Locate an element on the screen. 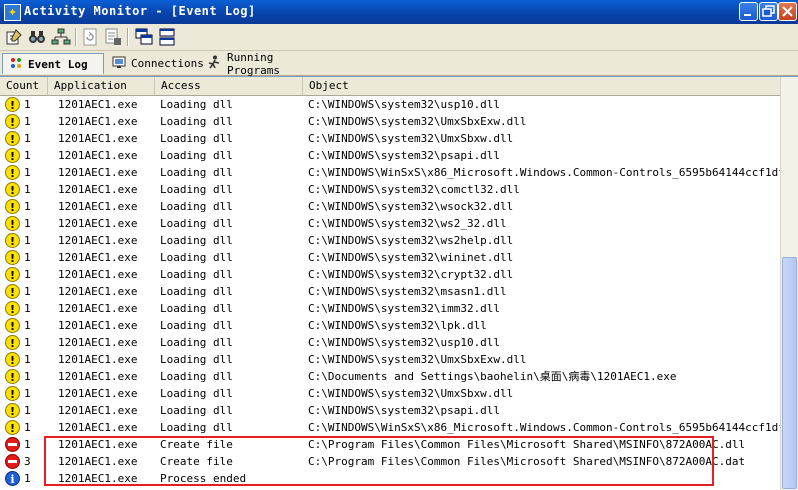 The image size is (798, 490). app-icon: ✦ is located at coordinates (12, 12).